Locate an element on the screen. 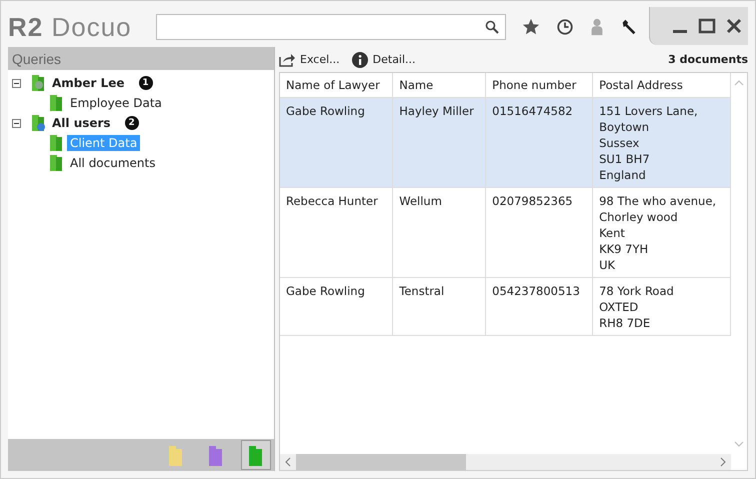 The width and height of the screenshot is (756, 479). user-folder-icon is located at coordinates (38, 83).